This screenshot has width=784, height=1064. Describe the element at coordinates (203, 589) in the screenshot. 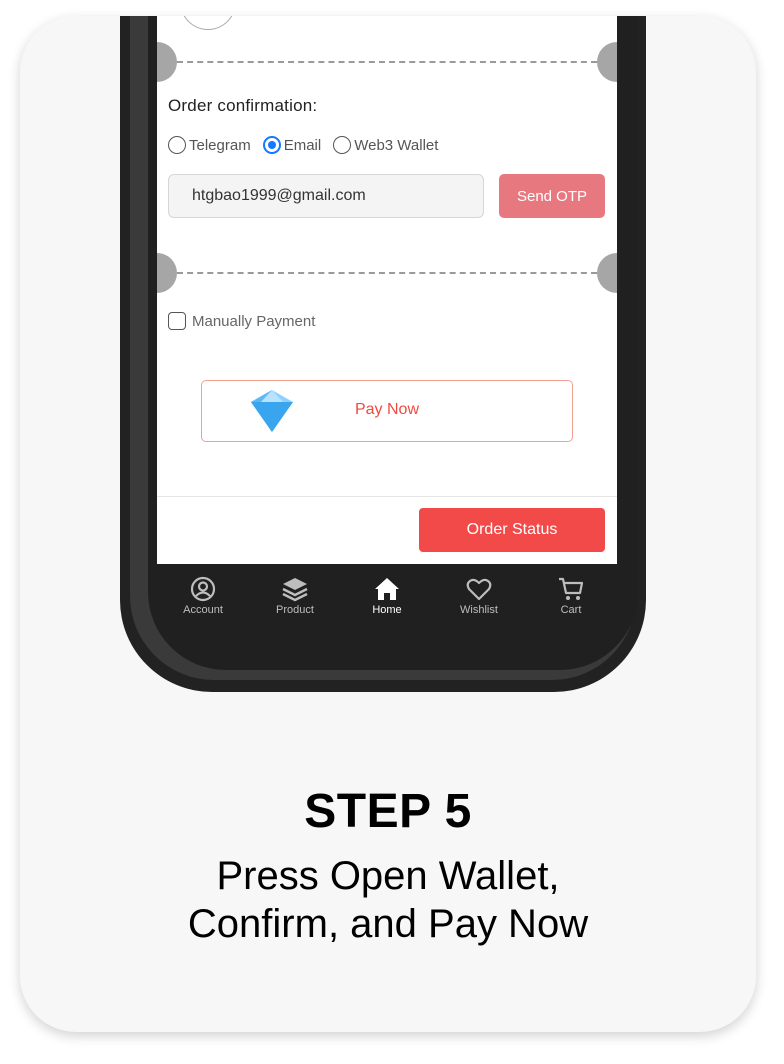

I see `account-icon` at that location.